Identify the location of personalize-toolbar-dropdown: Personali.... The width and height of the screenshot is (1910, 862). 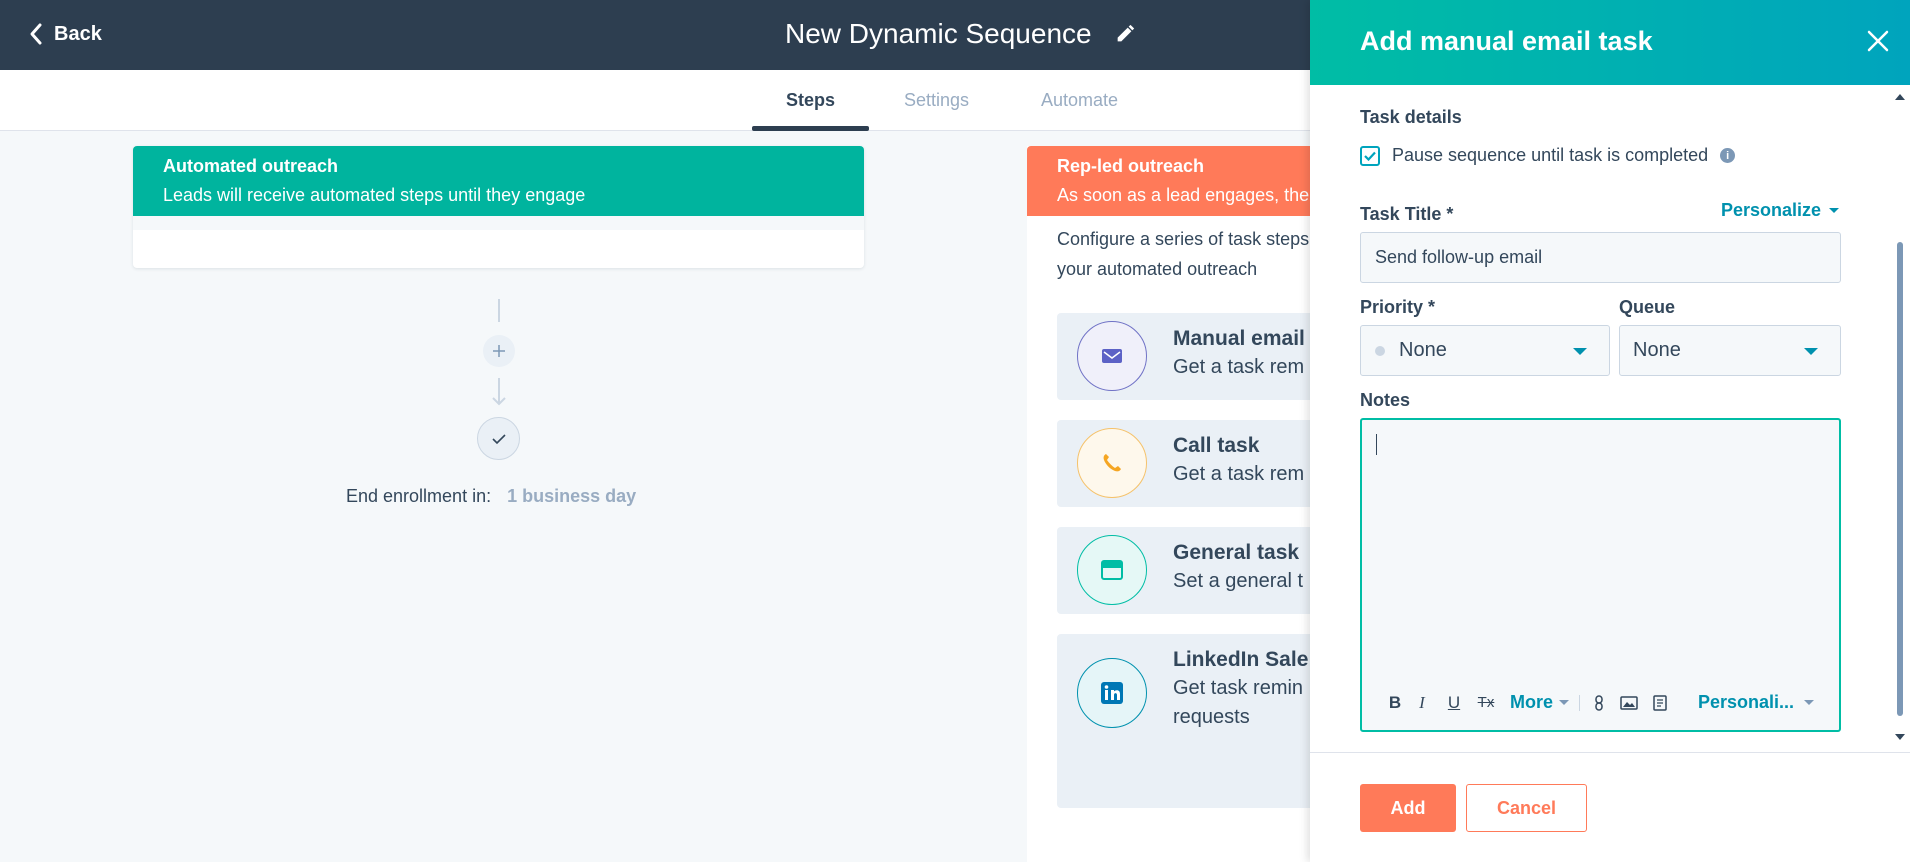
(1756, 702).